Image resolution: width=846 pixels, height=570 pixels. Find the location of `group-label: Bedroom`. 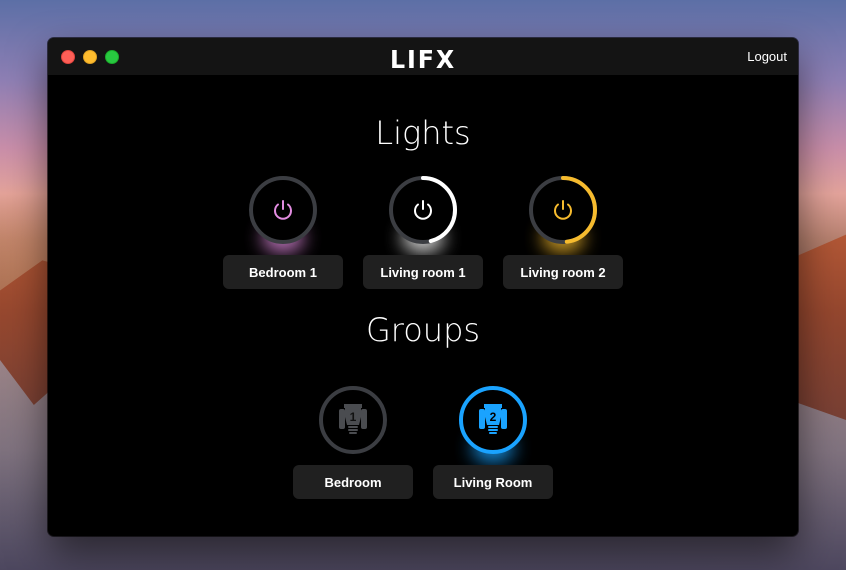

group-label: Bedroom is located at coordinates (353, 482).